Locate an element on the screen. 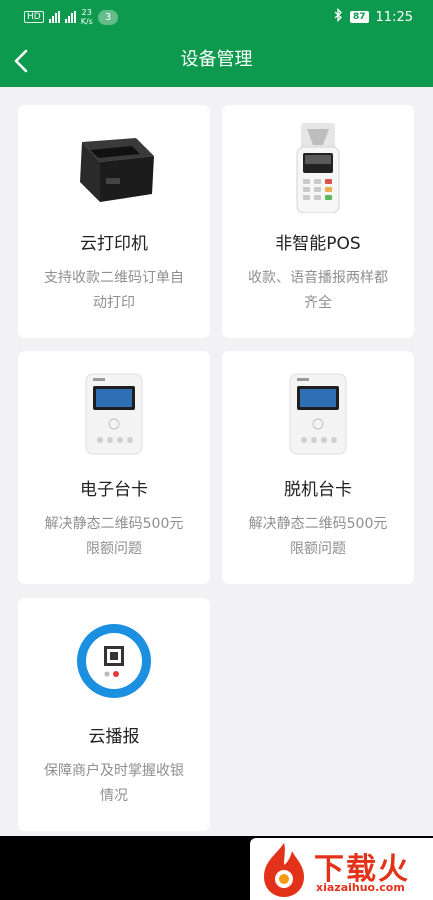 This screenshot has width=433, height=900. network-speed-value: 23 is located at coordinates (86, 12).